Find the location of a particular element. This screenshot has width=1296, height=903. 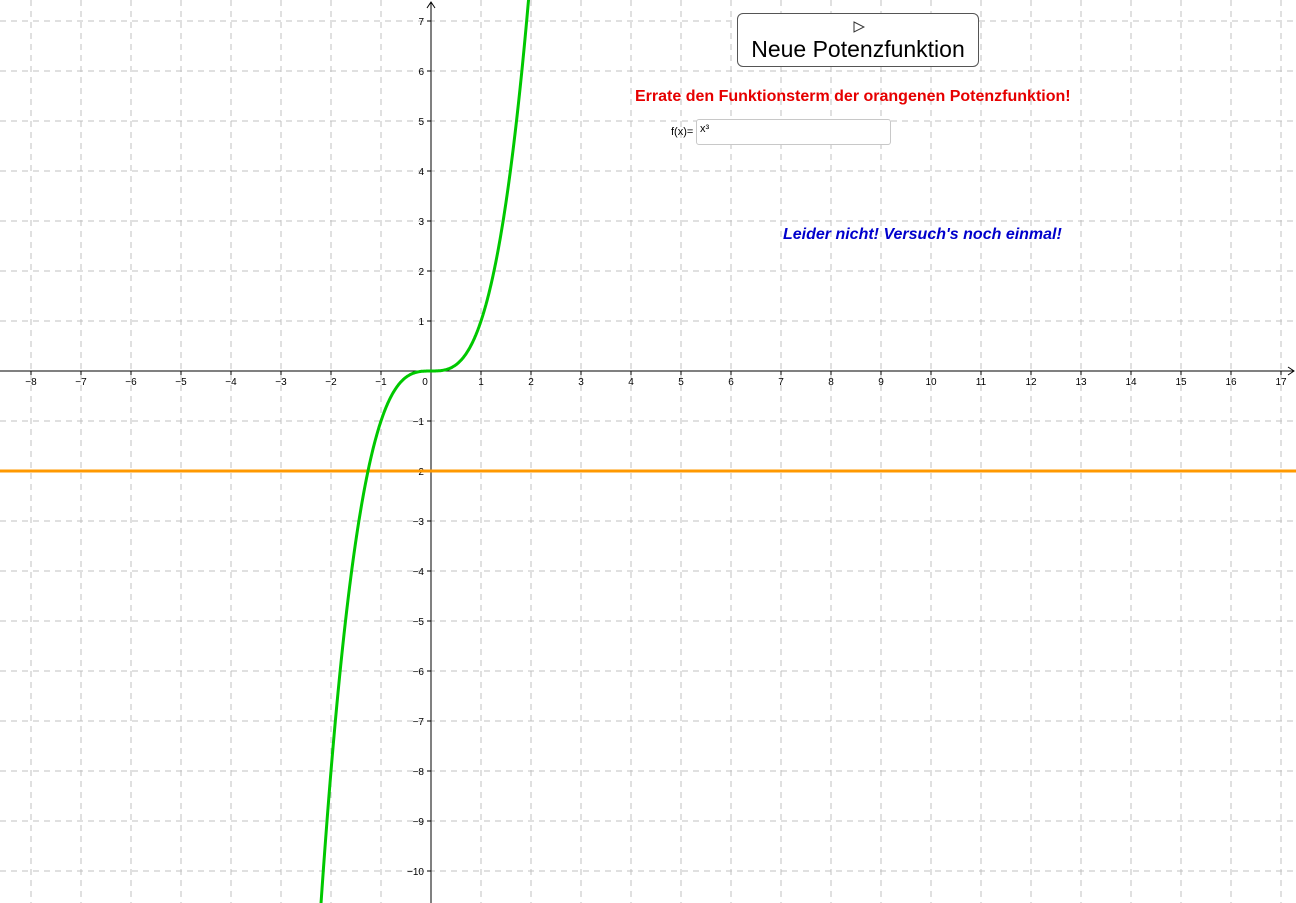

x-tick-label: 7 is located at coordinates (781, 382).